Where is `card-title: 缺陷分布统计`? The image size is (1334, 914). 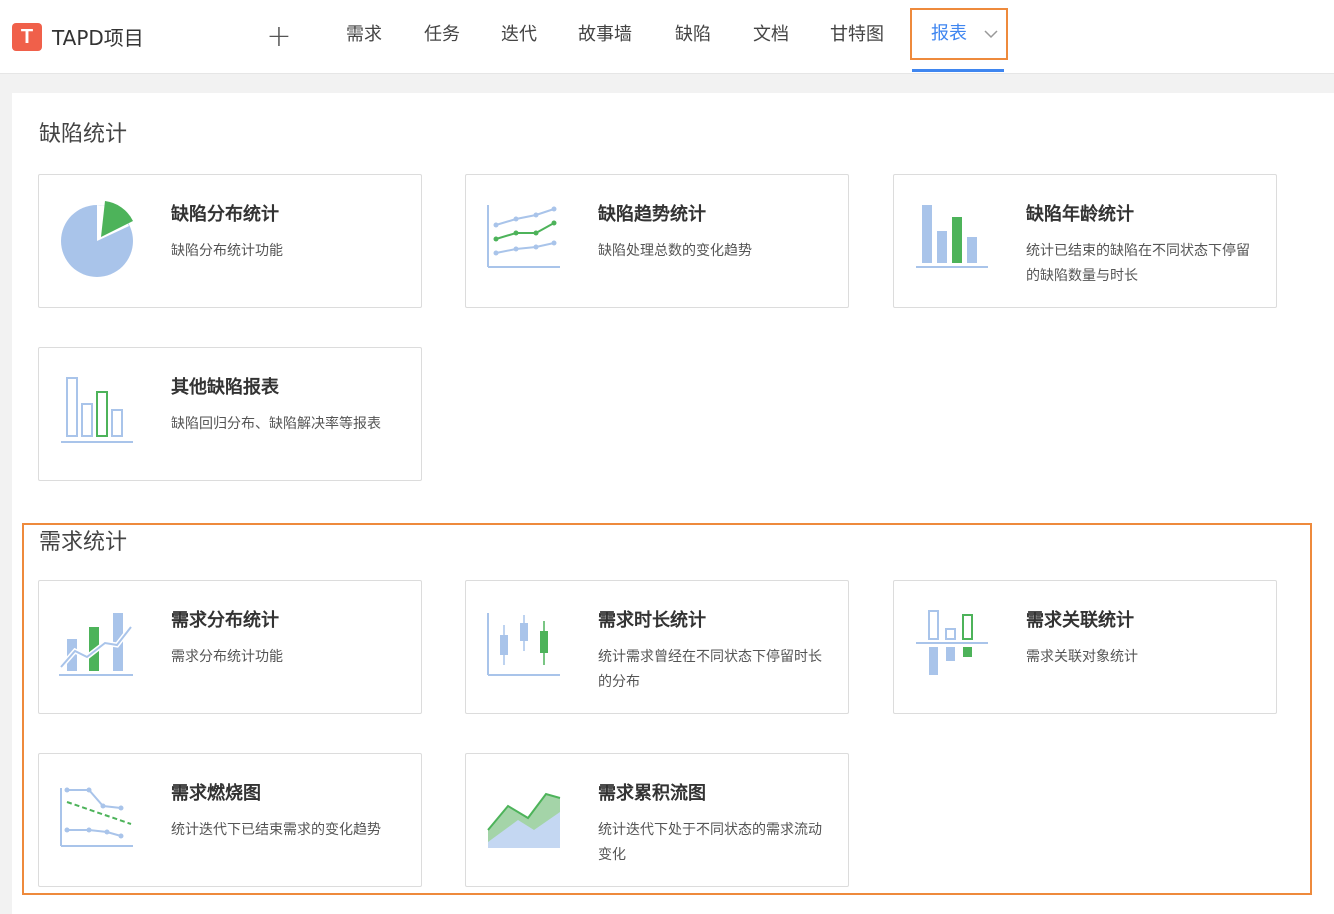
card-title: 缺陷分布统计 is located at coordinates (225, 214).